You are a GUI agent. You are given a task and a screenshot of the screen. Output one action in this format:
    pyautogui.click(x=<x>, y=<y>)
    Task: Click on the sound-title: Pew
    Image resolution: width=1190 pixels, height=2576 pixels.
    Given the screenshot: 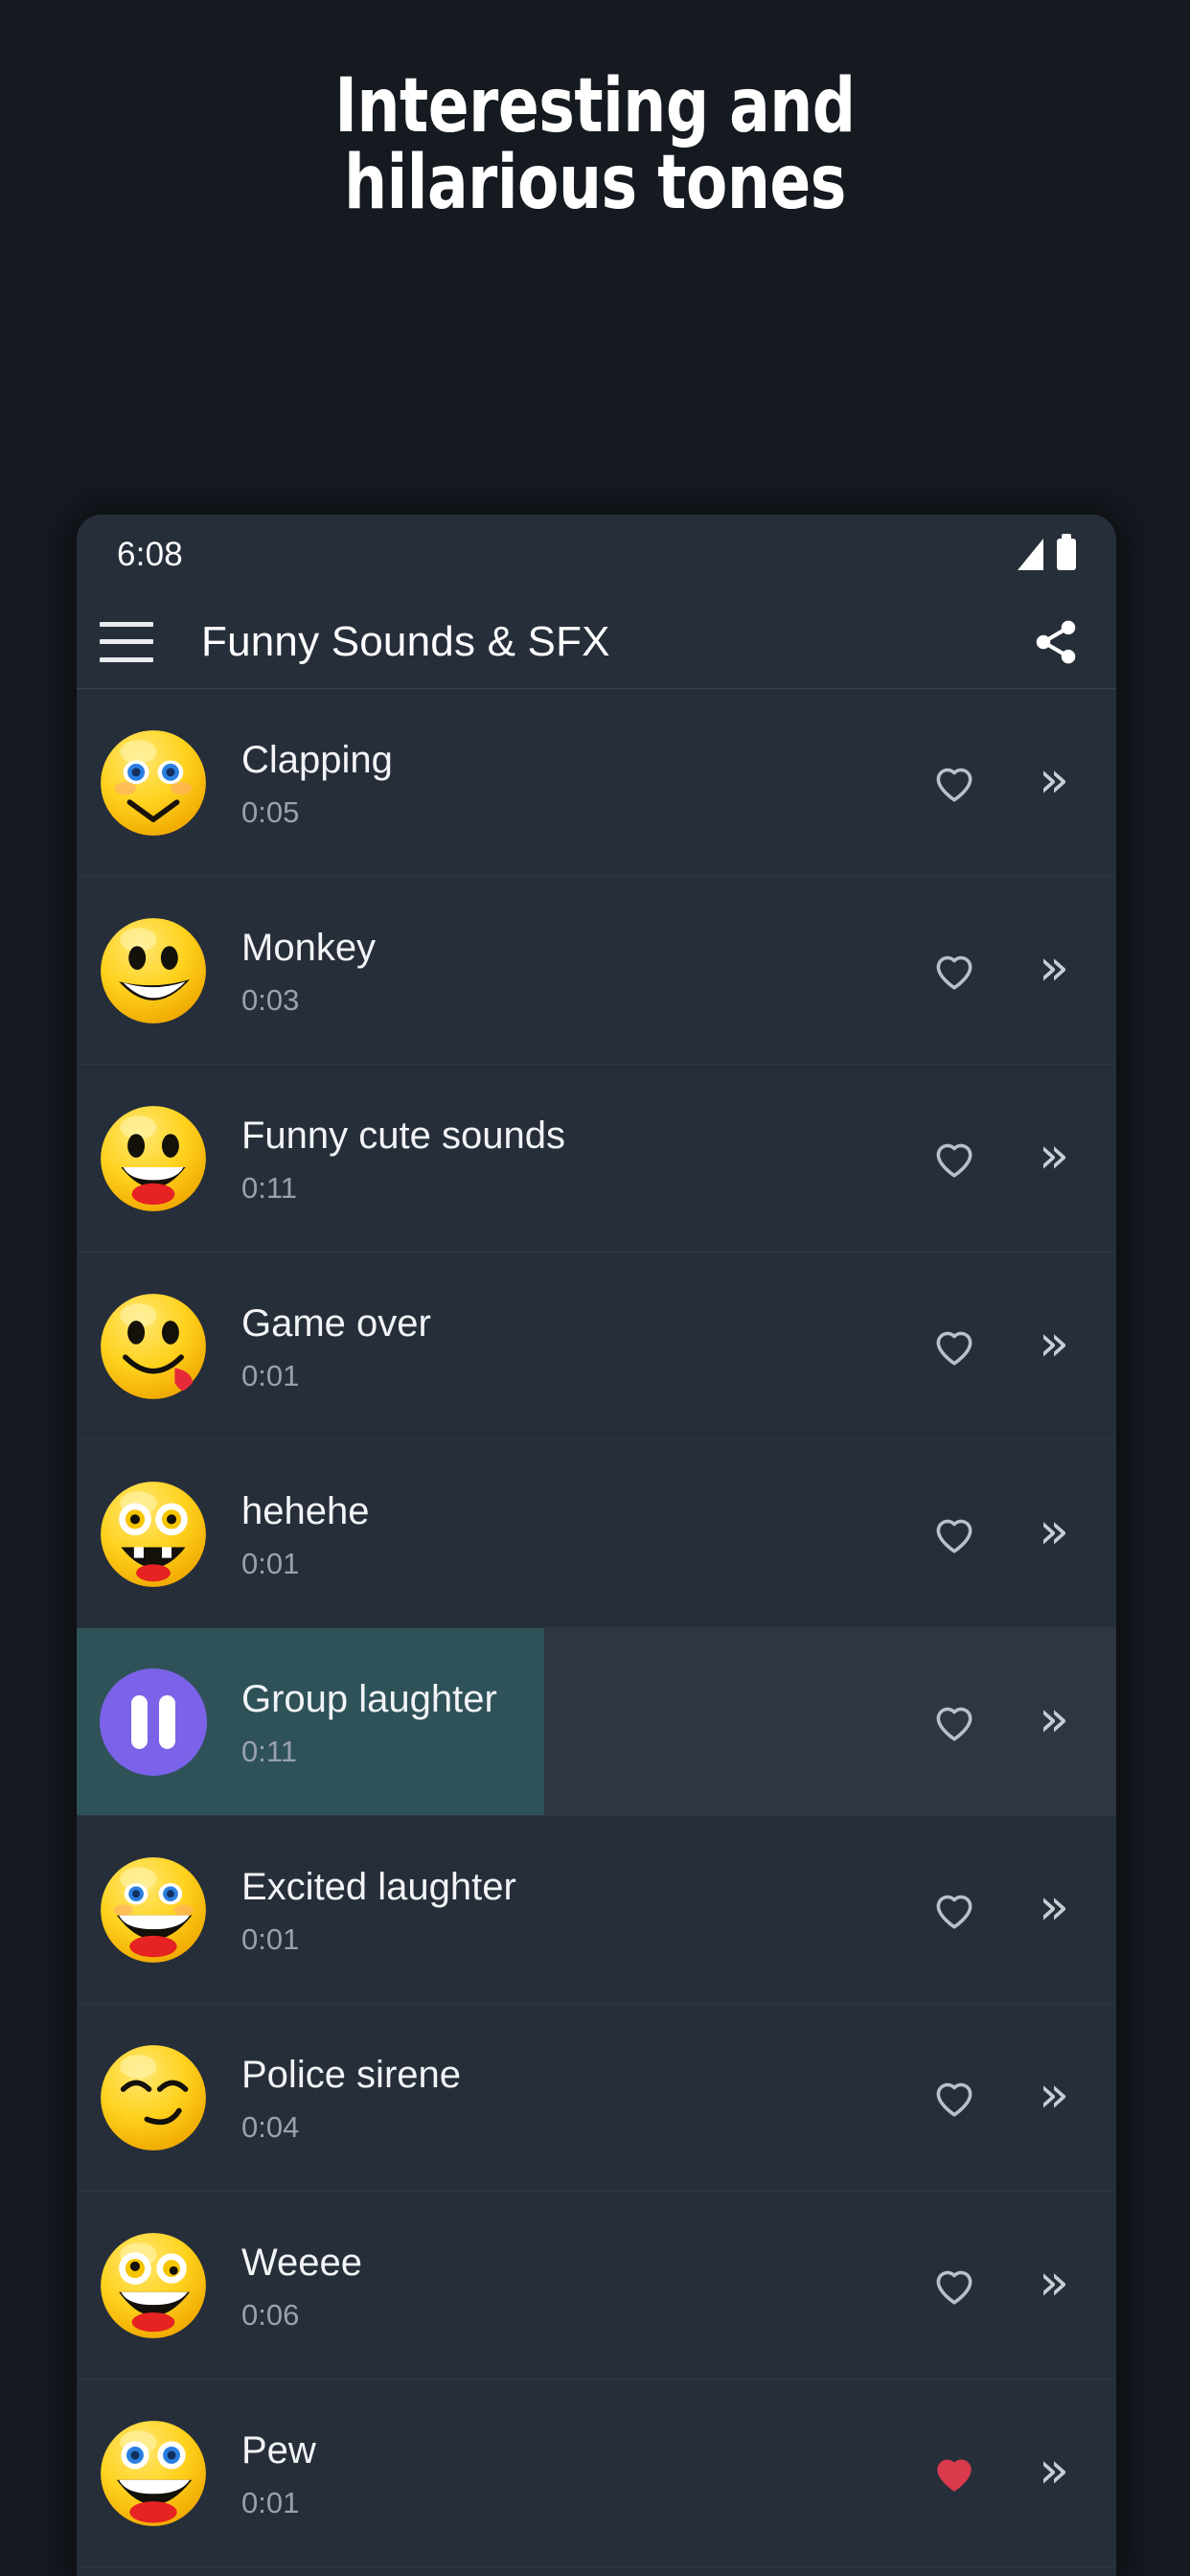 What is the action you would take?
    pyautogui.click(x=279, y=2450)
    